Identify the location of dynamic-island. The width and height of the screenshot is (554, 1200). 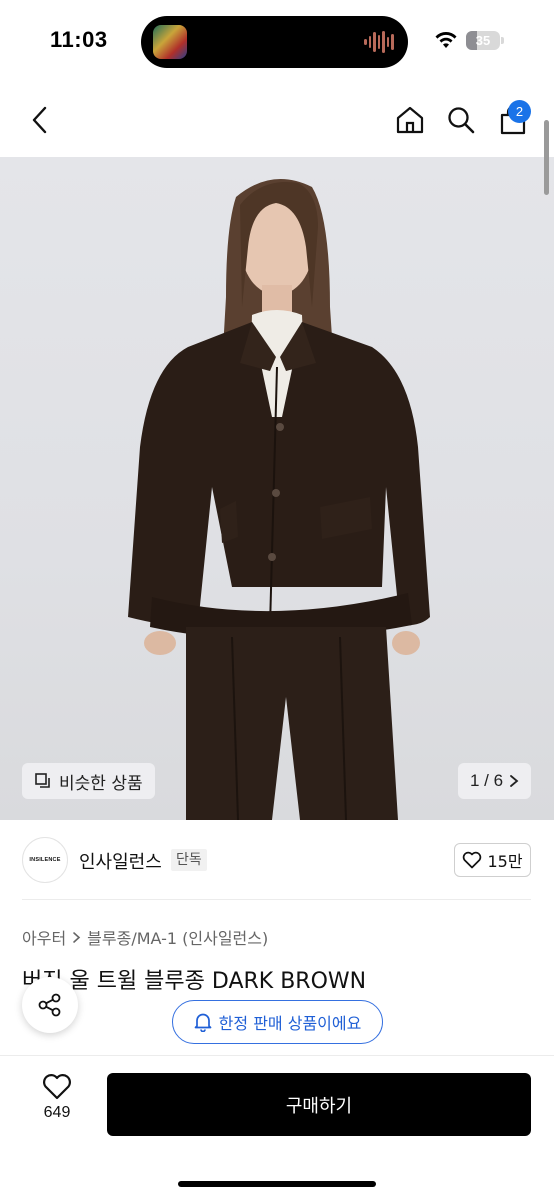
(274, 42).